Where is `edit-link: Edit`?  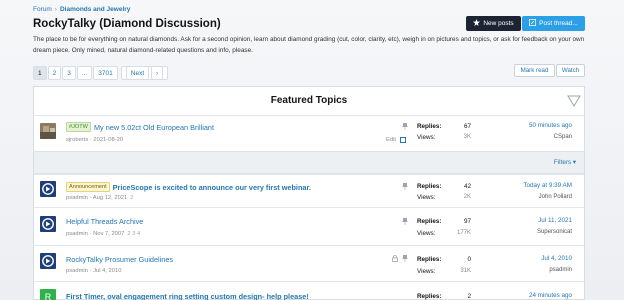 edit-link: Edit is located at coordinates (391, 140).